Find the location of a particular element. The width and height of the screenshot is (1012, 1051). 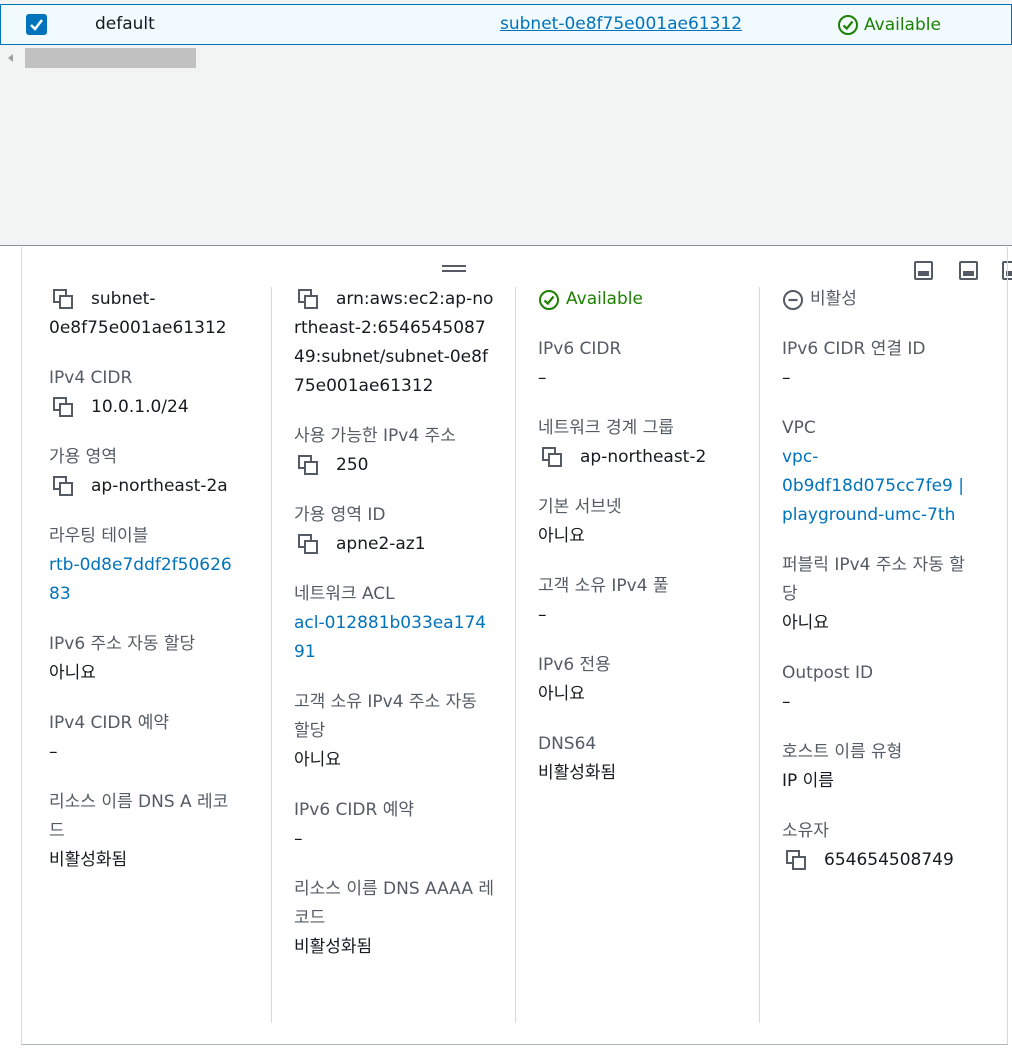

az-value: ap-northeast-2a is located at coordinates (149, 486).